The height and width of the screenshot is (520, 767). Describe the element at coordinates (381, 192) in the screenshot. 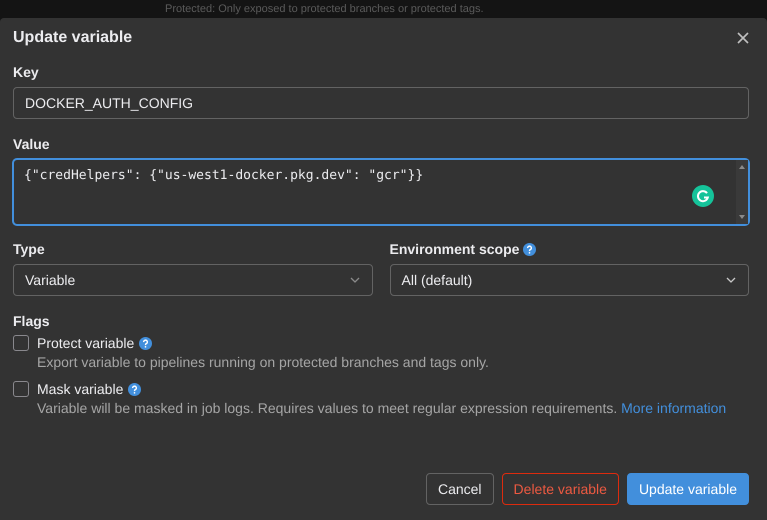

I see `value-field: {"credHelpers": {"us-west1-docker.pkg.dev": "gcr"}}` at that location.